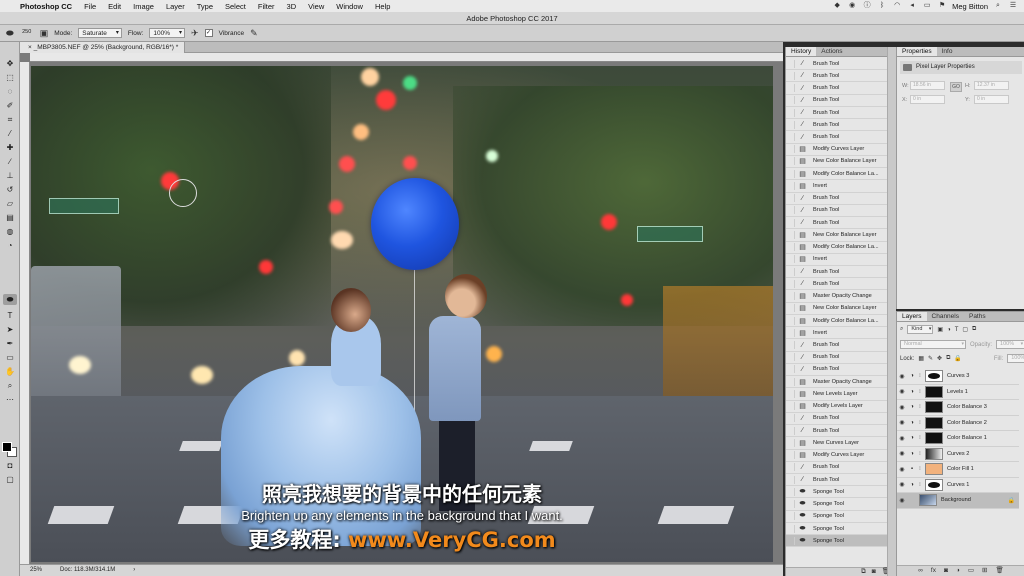 Image resolution: width=1024 pixels, height=576 pixels. What do you see at coordinates (957, 358) in the screenshot?
I see `lock-all-icon: 🔒` at bounding box center [957, 358].